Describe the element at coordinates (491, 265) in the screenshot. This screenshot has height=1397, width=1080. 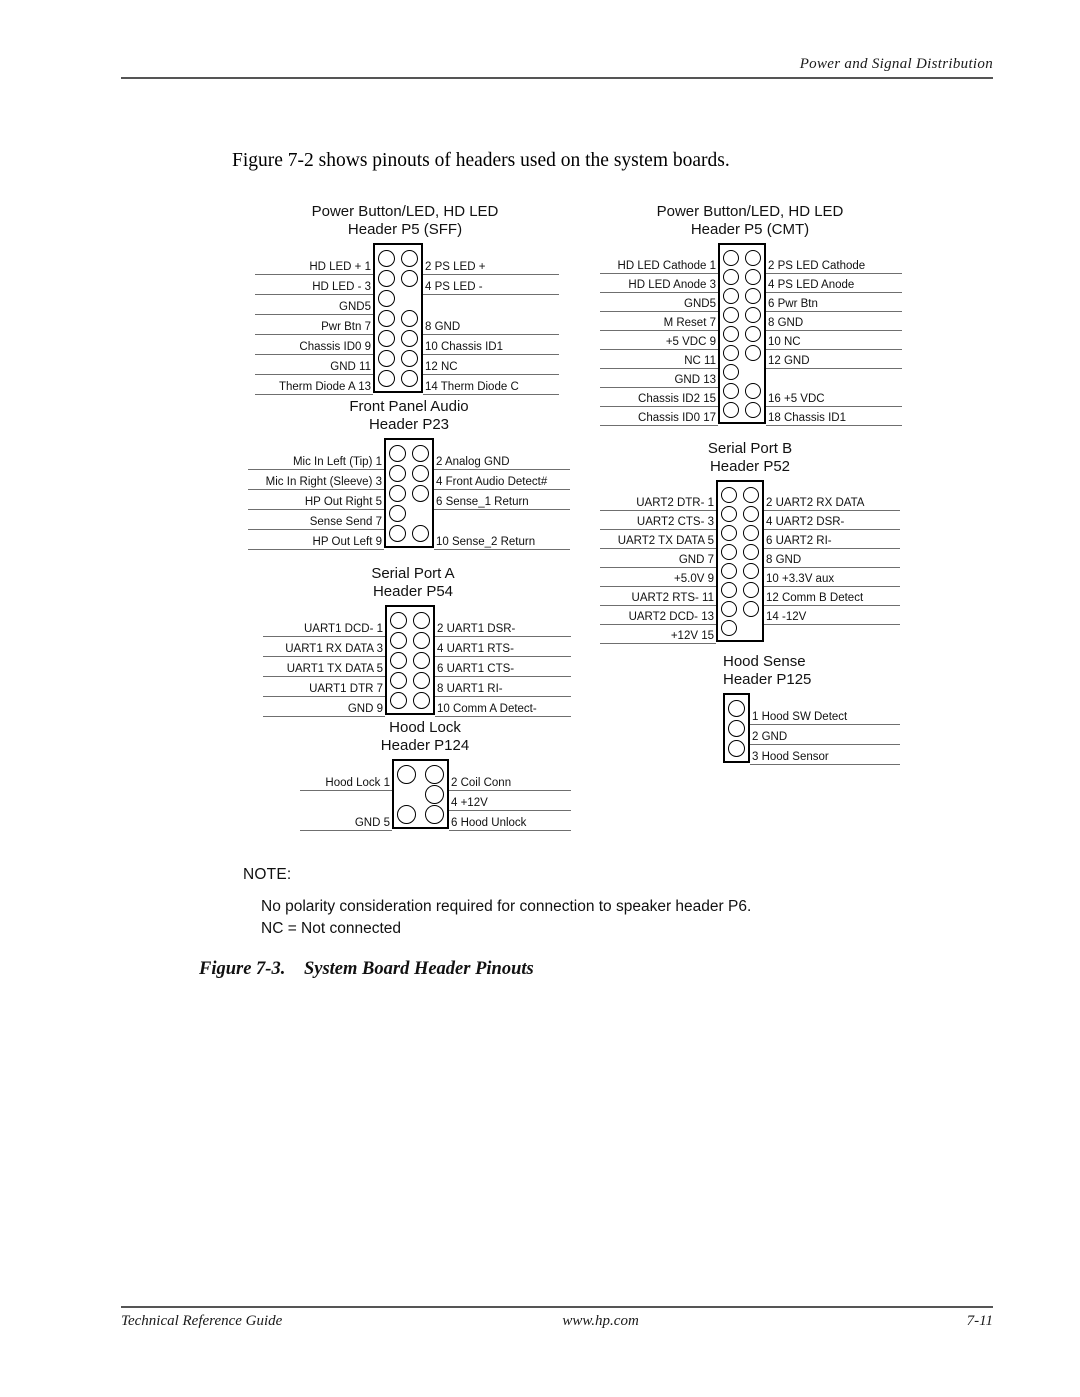
I see `pin-label-right: 2 PS LED +` at that location.